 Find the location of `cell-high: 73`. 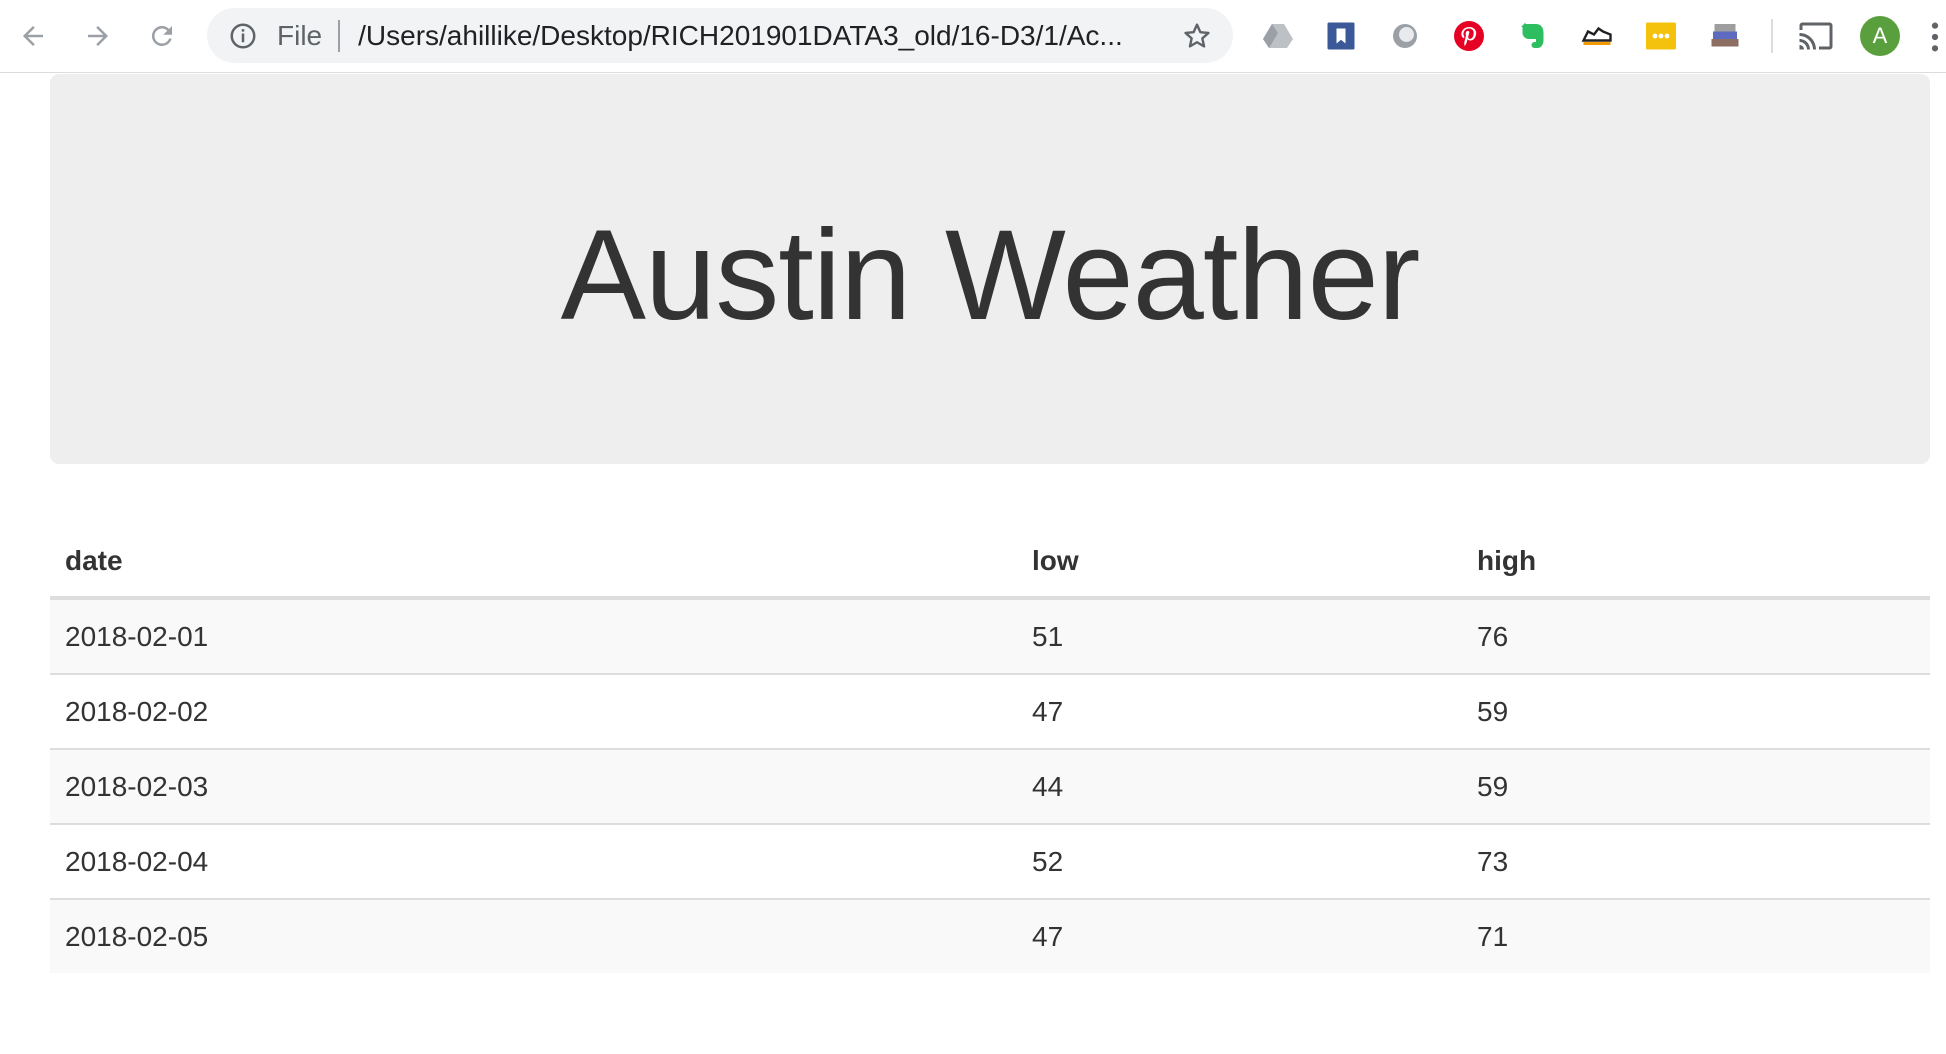

cell-high: 73 is located at coordinates (1696, 861).